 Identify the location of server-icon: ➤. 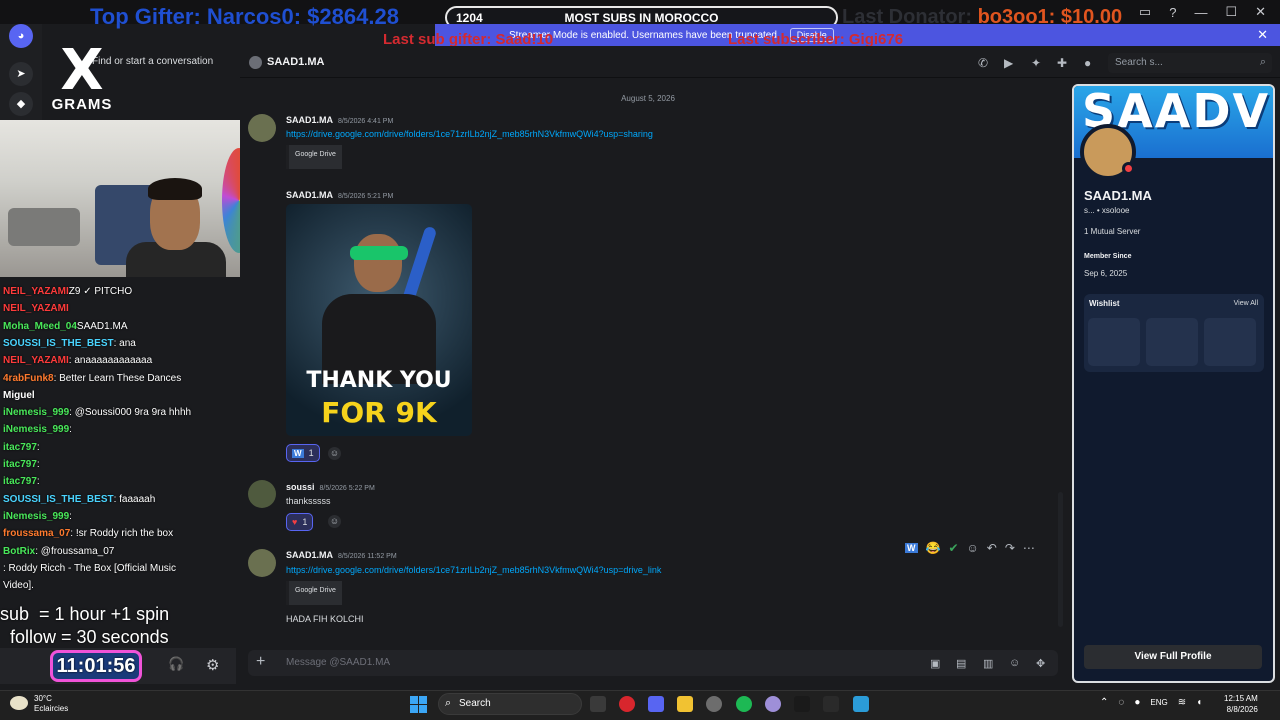
(21, 74).